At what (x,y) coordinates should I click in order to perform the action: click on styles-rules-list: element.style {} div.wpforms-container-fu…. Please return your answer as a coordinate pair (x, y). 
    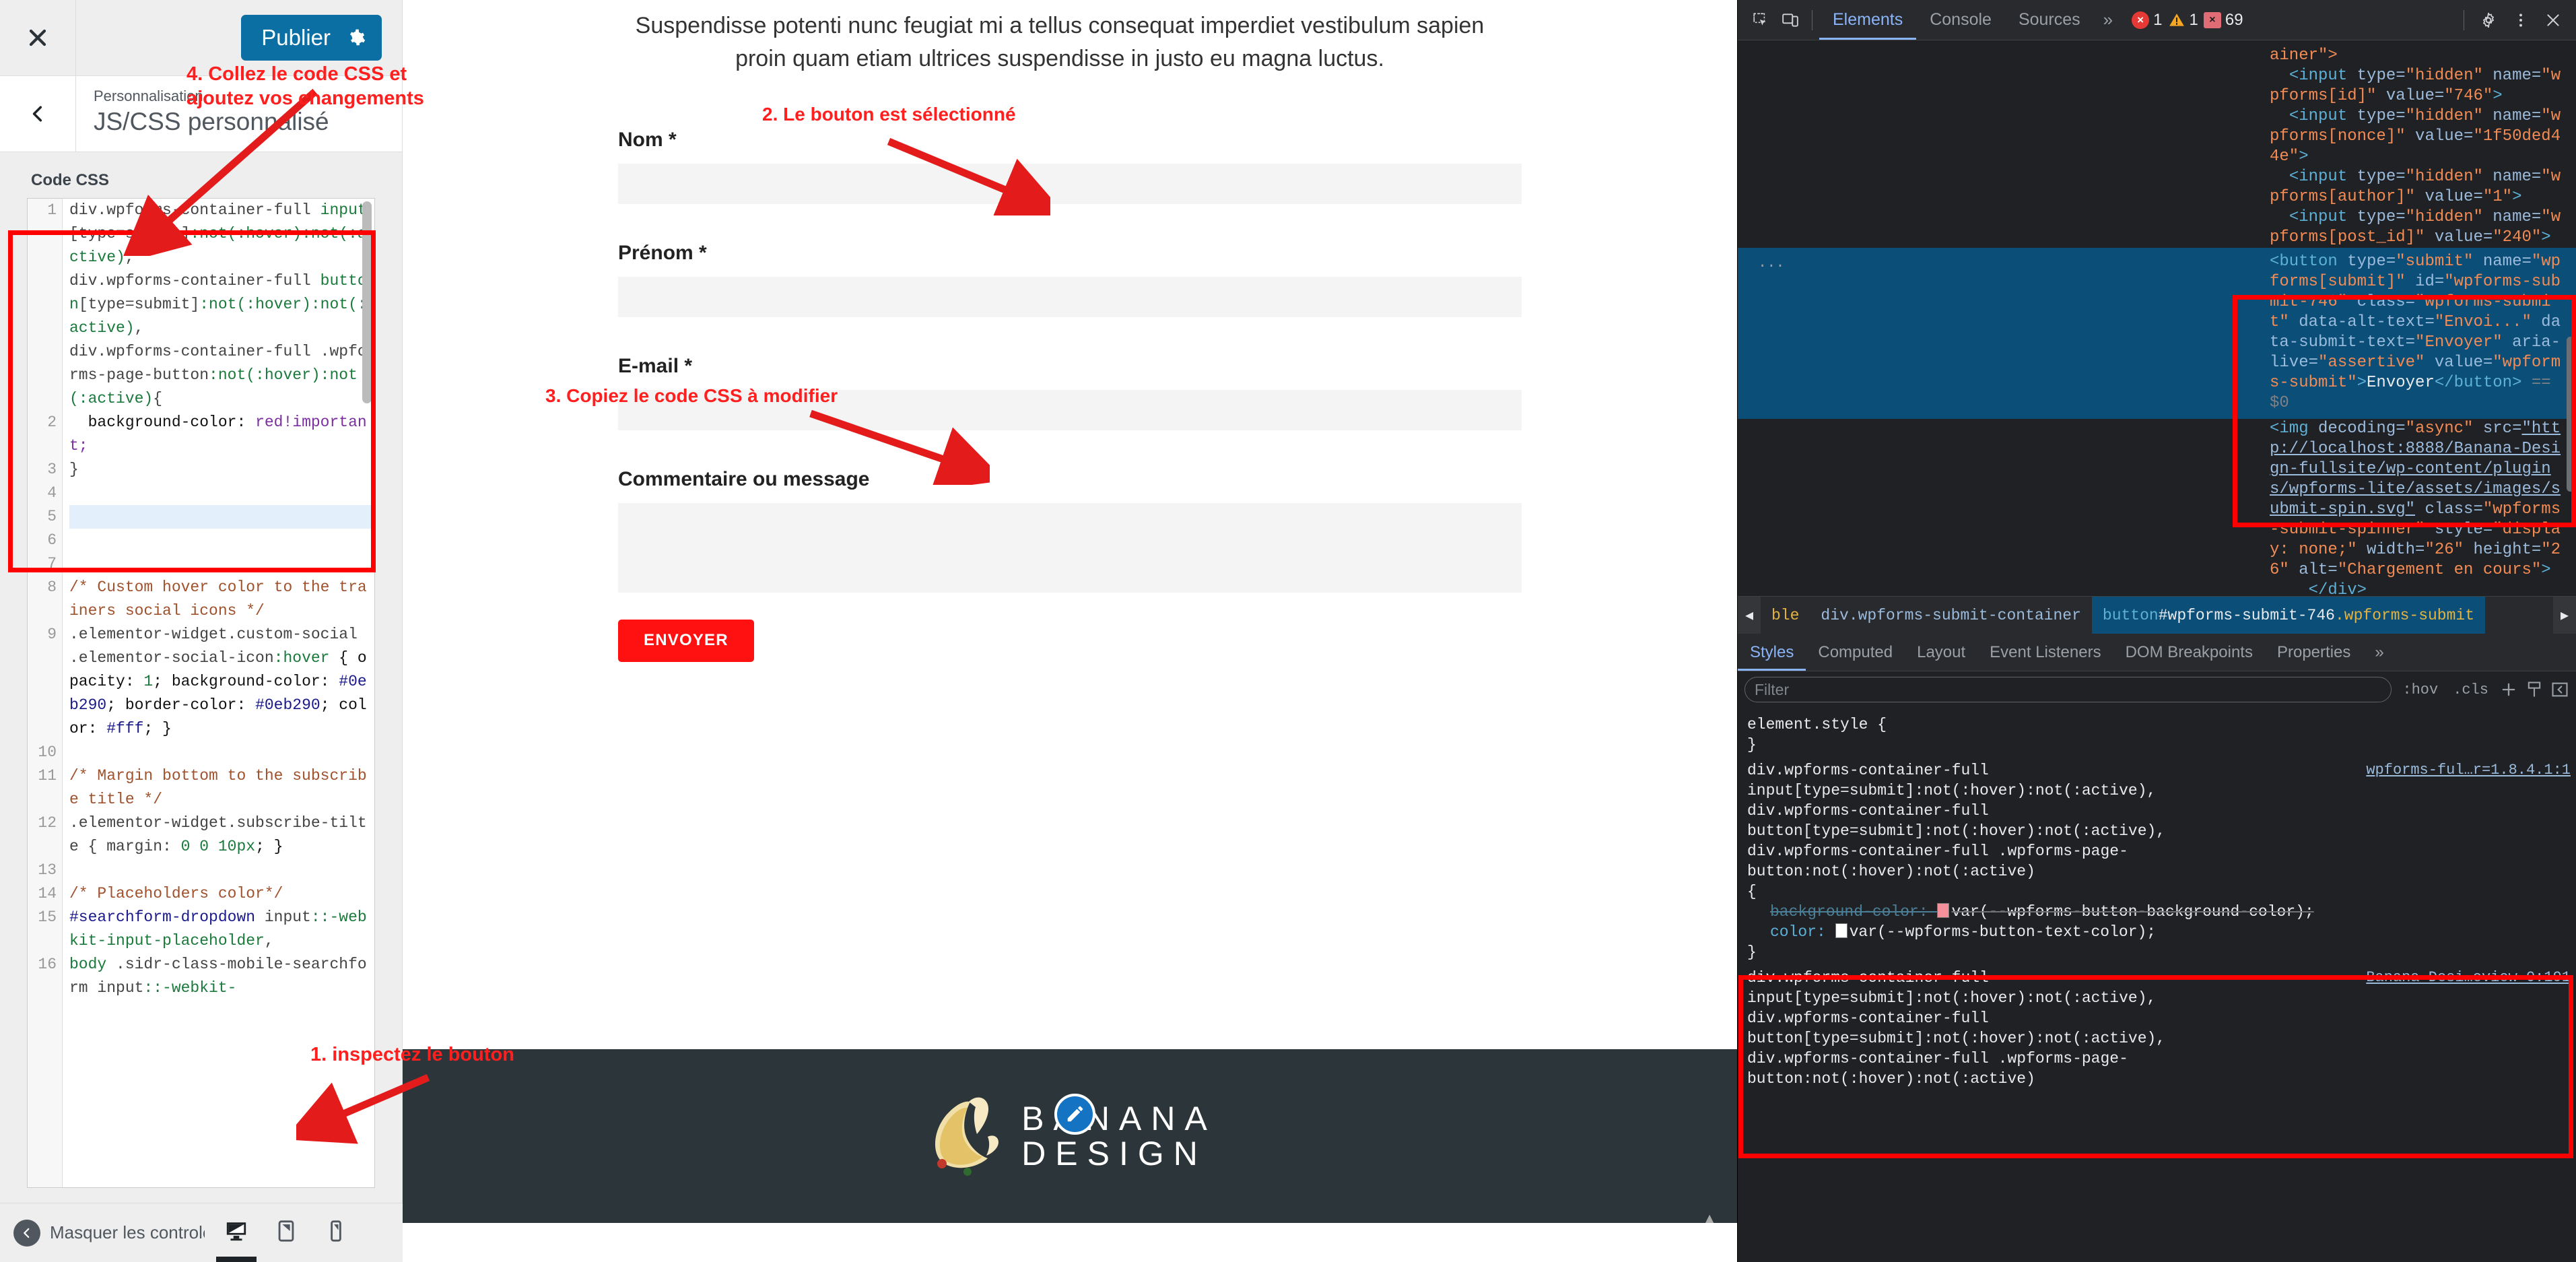
    Looking at the image, I should click on (2157, 985).